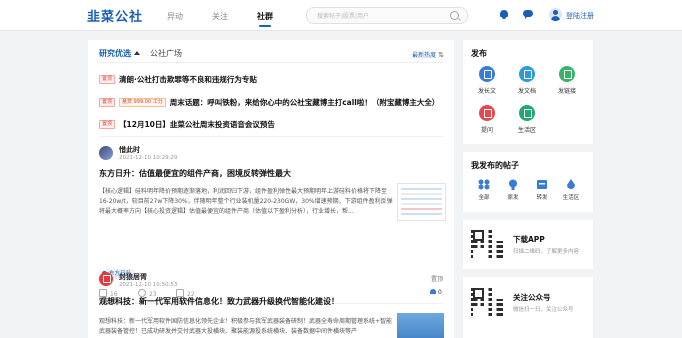 The width and height of the screenshot is (682, 338). I want to click on download-app-subtitle: 扫描二维码，了解更多内容, so click(546, 252).